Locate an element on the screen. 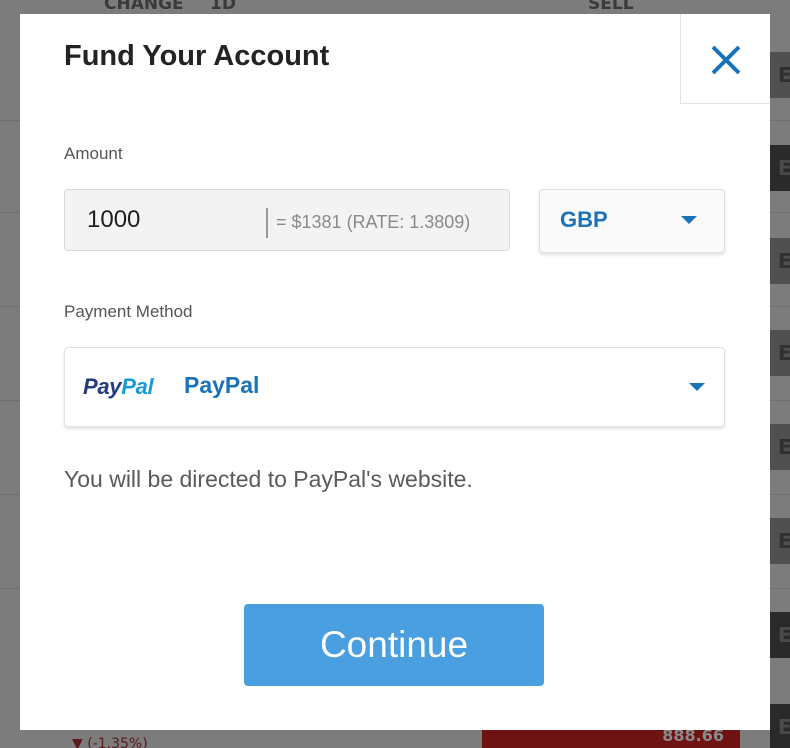 This screenshot has height=748, width=790. payment-method-selected: PayPal is located at coordinates (222, 385).